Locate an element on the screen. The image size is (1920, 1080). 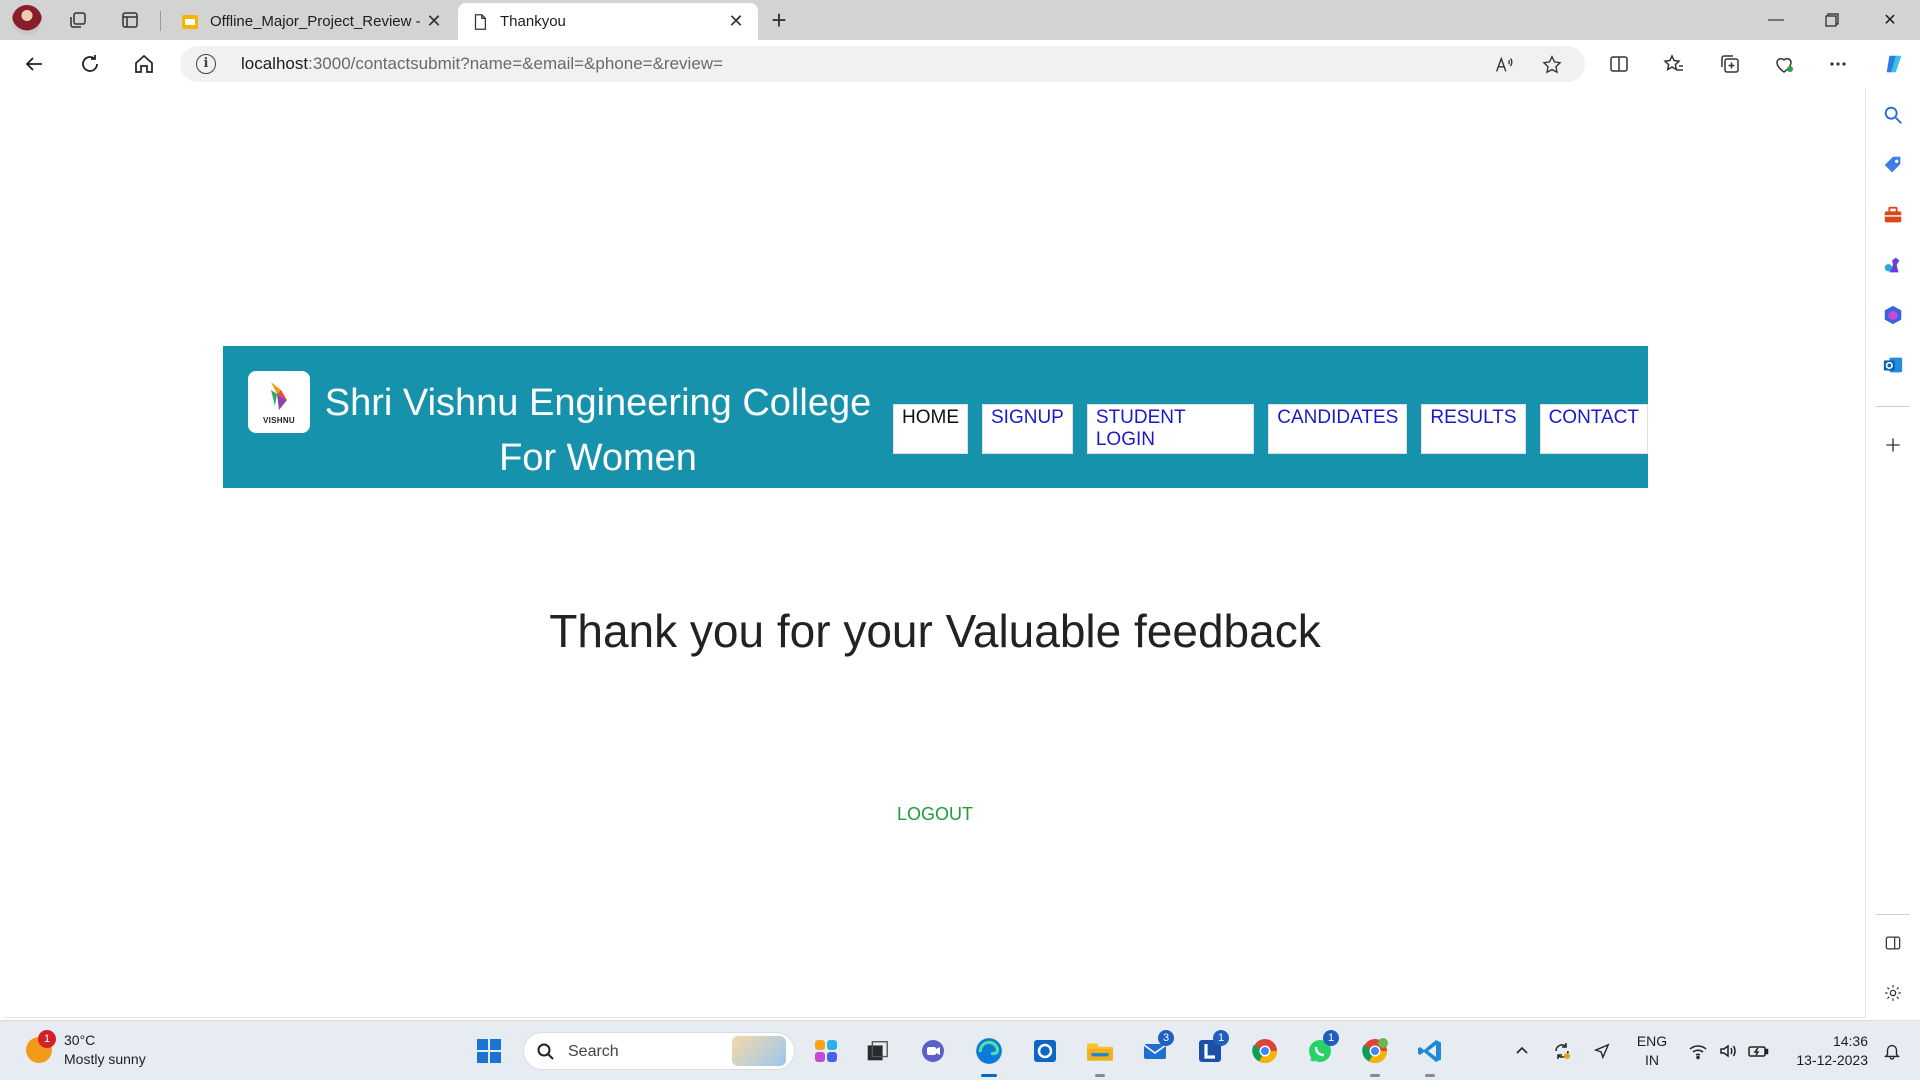
clock-time: 14:36 is located at coordinates (1850, 1041).